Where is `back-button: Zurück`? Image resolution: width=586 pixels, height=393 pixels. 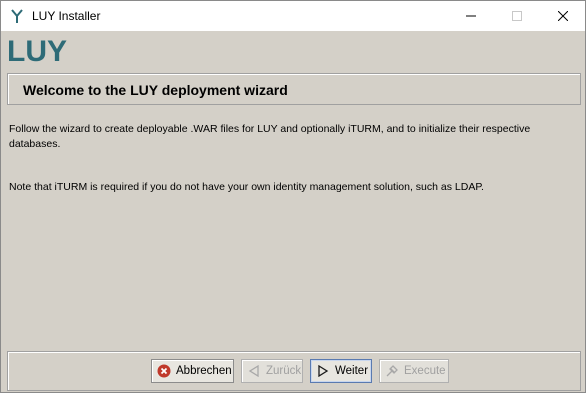 back-button: Zurück is located at coordinates (272, 371).